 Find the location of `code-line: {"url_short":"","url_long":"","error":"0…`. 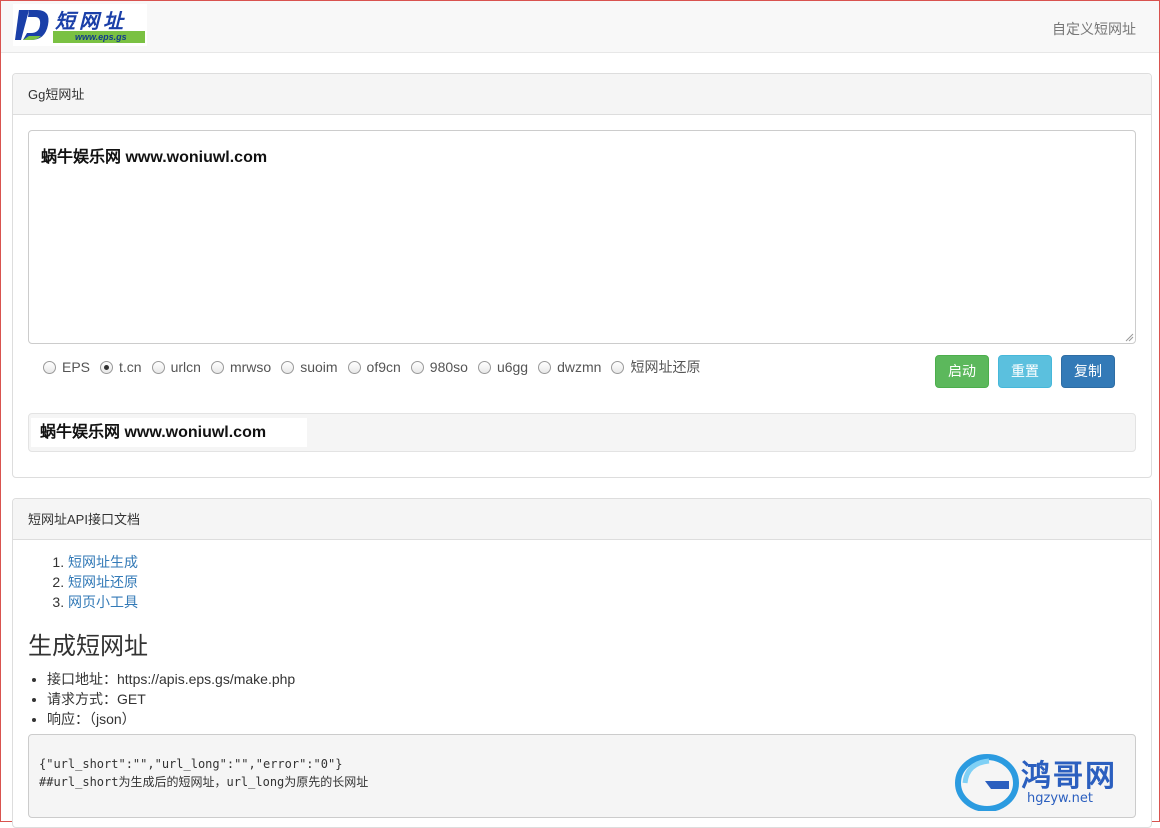

code-line: {"url_short":"","url_long":"","error":"0… is located at coordinates (191, 764).